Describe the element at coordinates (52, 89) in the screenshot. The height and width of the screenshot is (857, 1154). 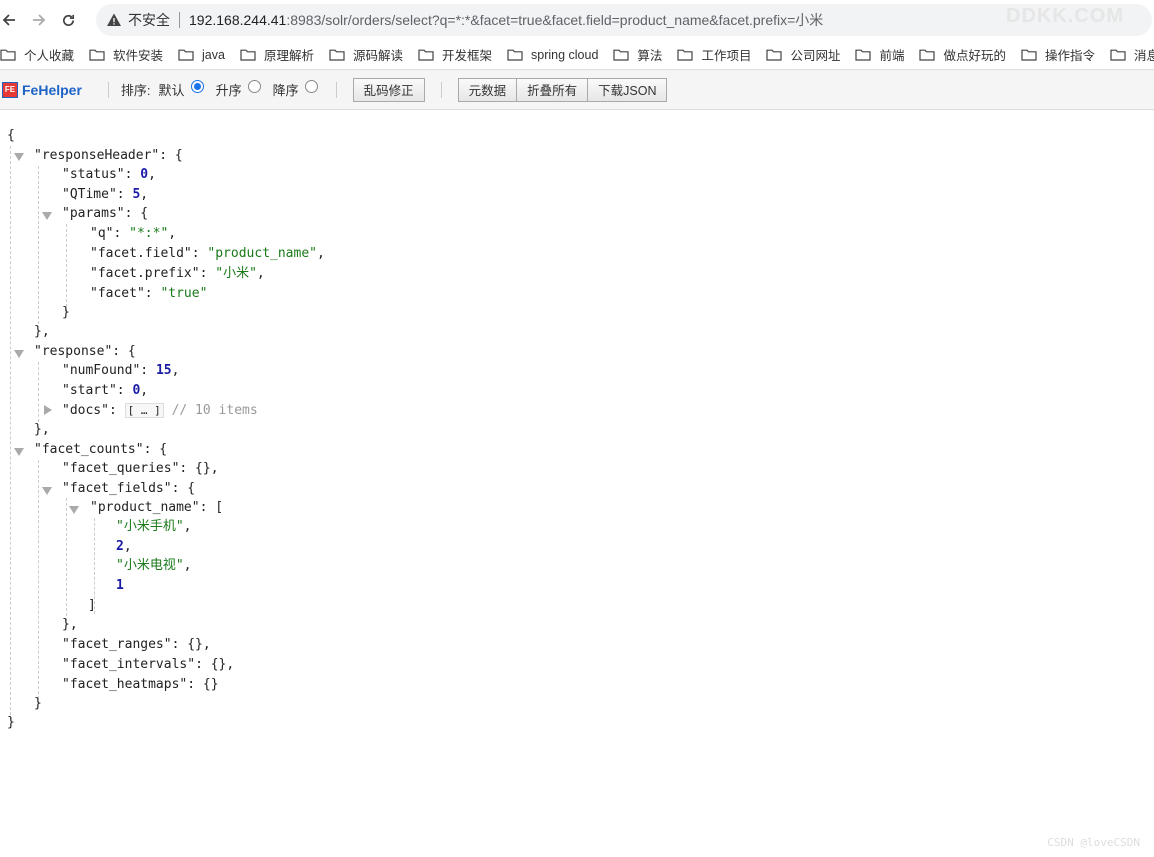
I see `fehelper-name: FeHelper` at that location.